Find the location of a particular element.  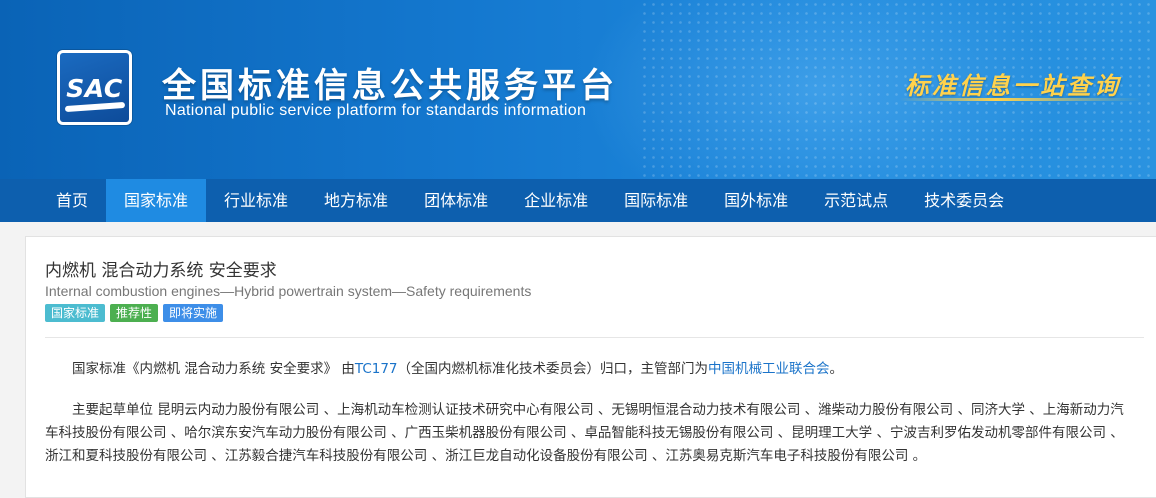

badge-group: 国家标准 推荐性 即将实施 is located at coordinates (134, 313).